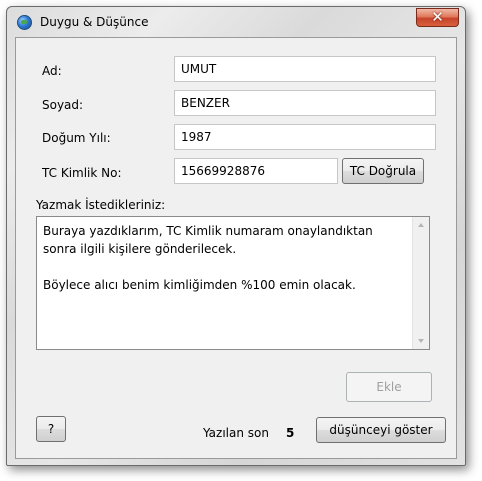 This screenshot has height=481, width=482. Describe the element at coordinates (305, 137) in the screenshot. I see `dogum-yili-input` at that location.